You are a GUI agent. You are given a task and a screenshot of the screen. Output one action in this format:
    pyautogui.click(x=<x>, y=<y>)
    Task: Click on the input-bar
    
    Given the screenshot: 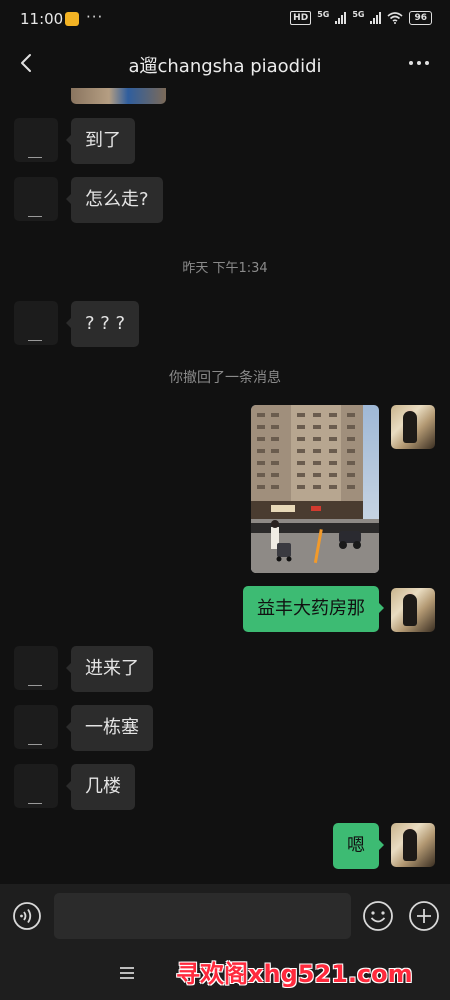 What is the action you would take?
    pyautogui.click(x=225, y=916)
    